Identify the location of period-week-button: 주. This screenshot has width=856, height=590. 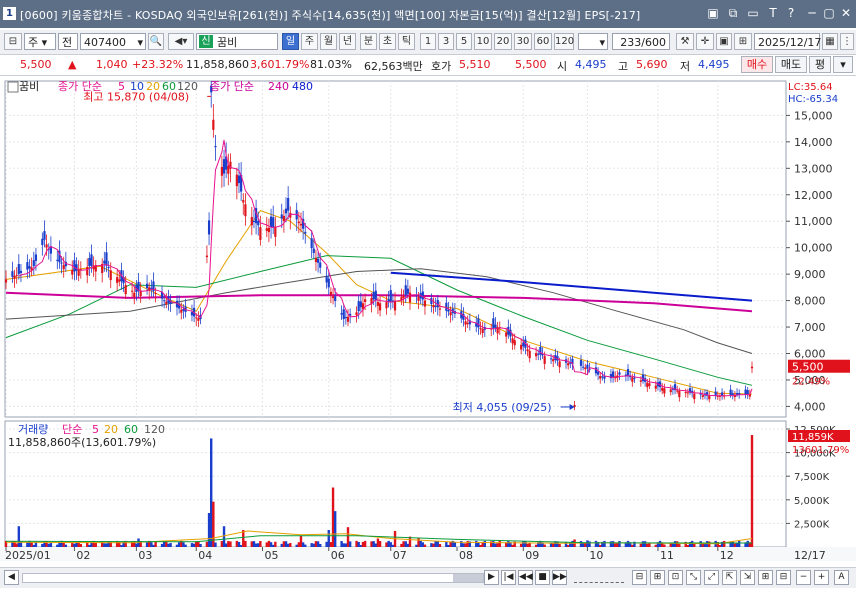
(309, 41).